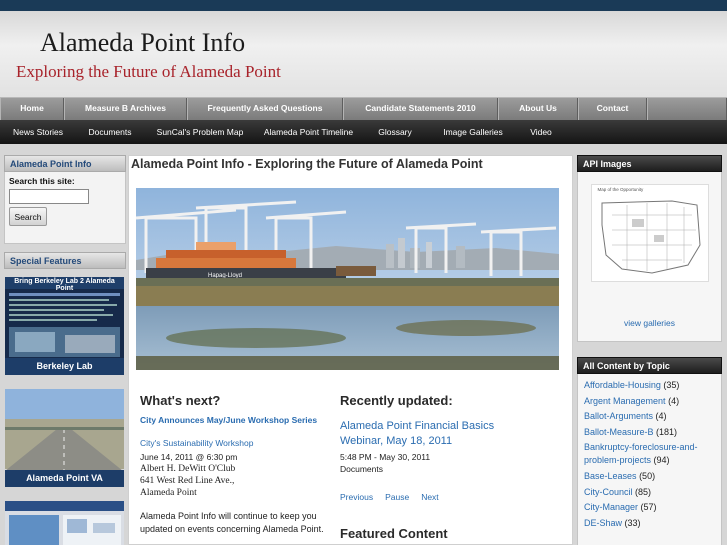 The width and height of the screenshot is (727, 545). Describe the element at coordinates (64, 366) in the screenshot. I see `feature-caption-berkeley-lab: Berkeley Lab` at that location.